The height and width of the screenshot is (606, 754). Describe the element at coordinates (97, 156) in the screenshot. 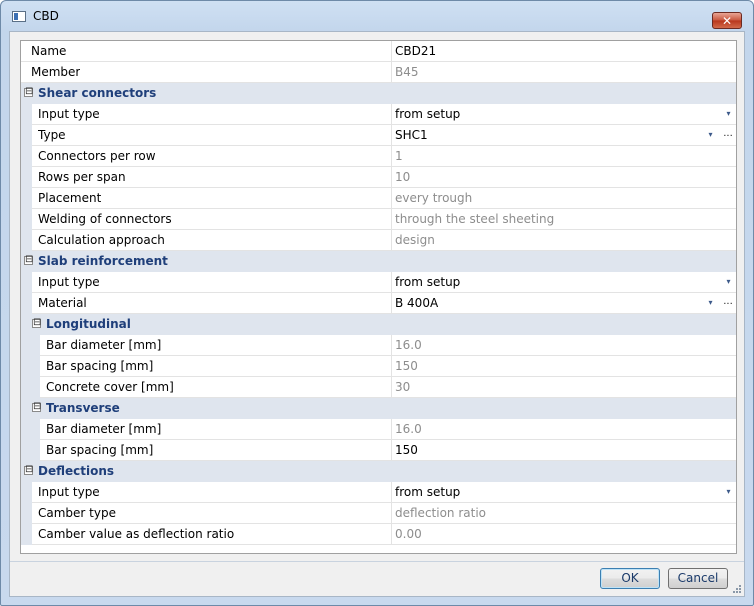

I see `row-label: Connectors per row` at that location.